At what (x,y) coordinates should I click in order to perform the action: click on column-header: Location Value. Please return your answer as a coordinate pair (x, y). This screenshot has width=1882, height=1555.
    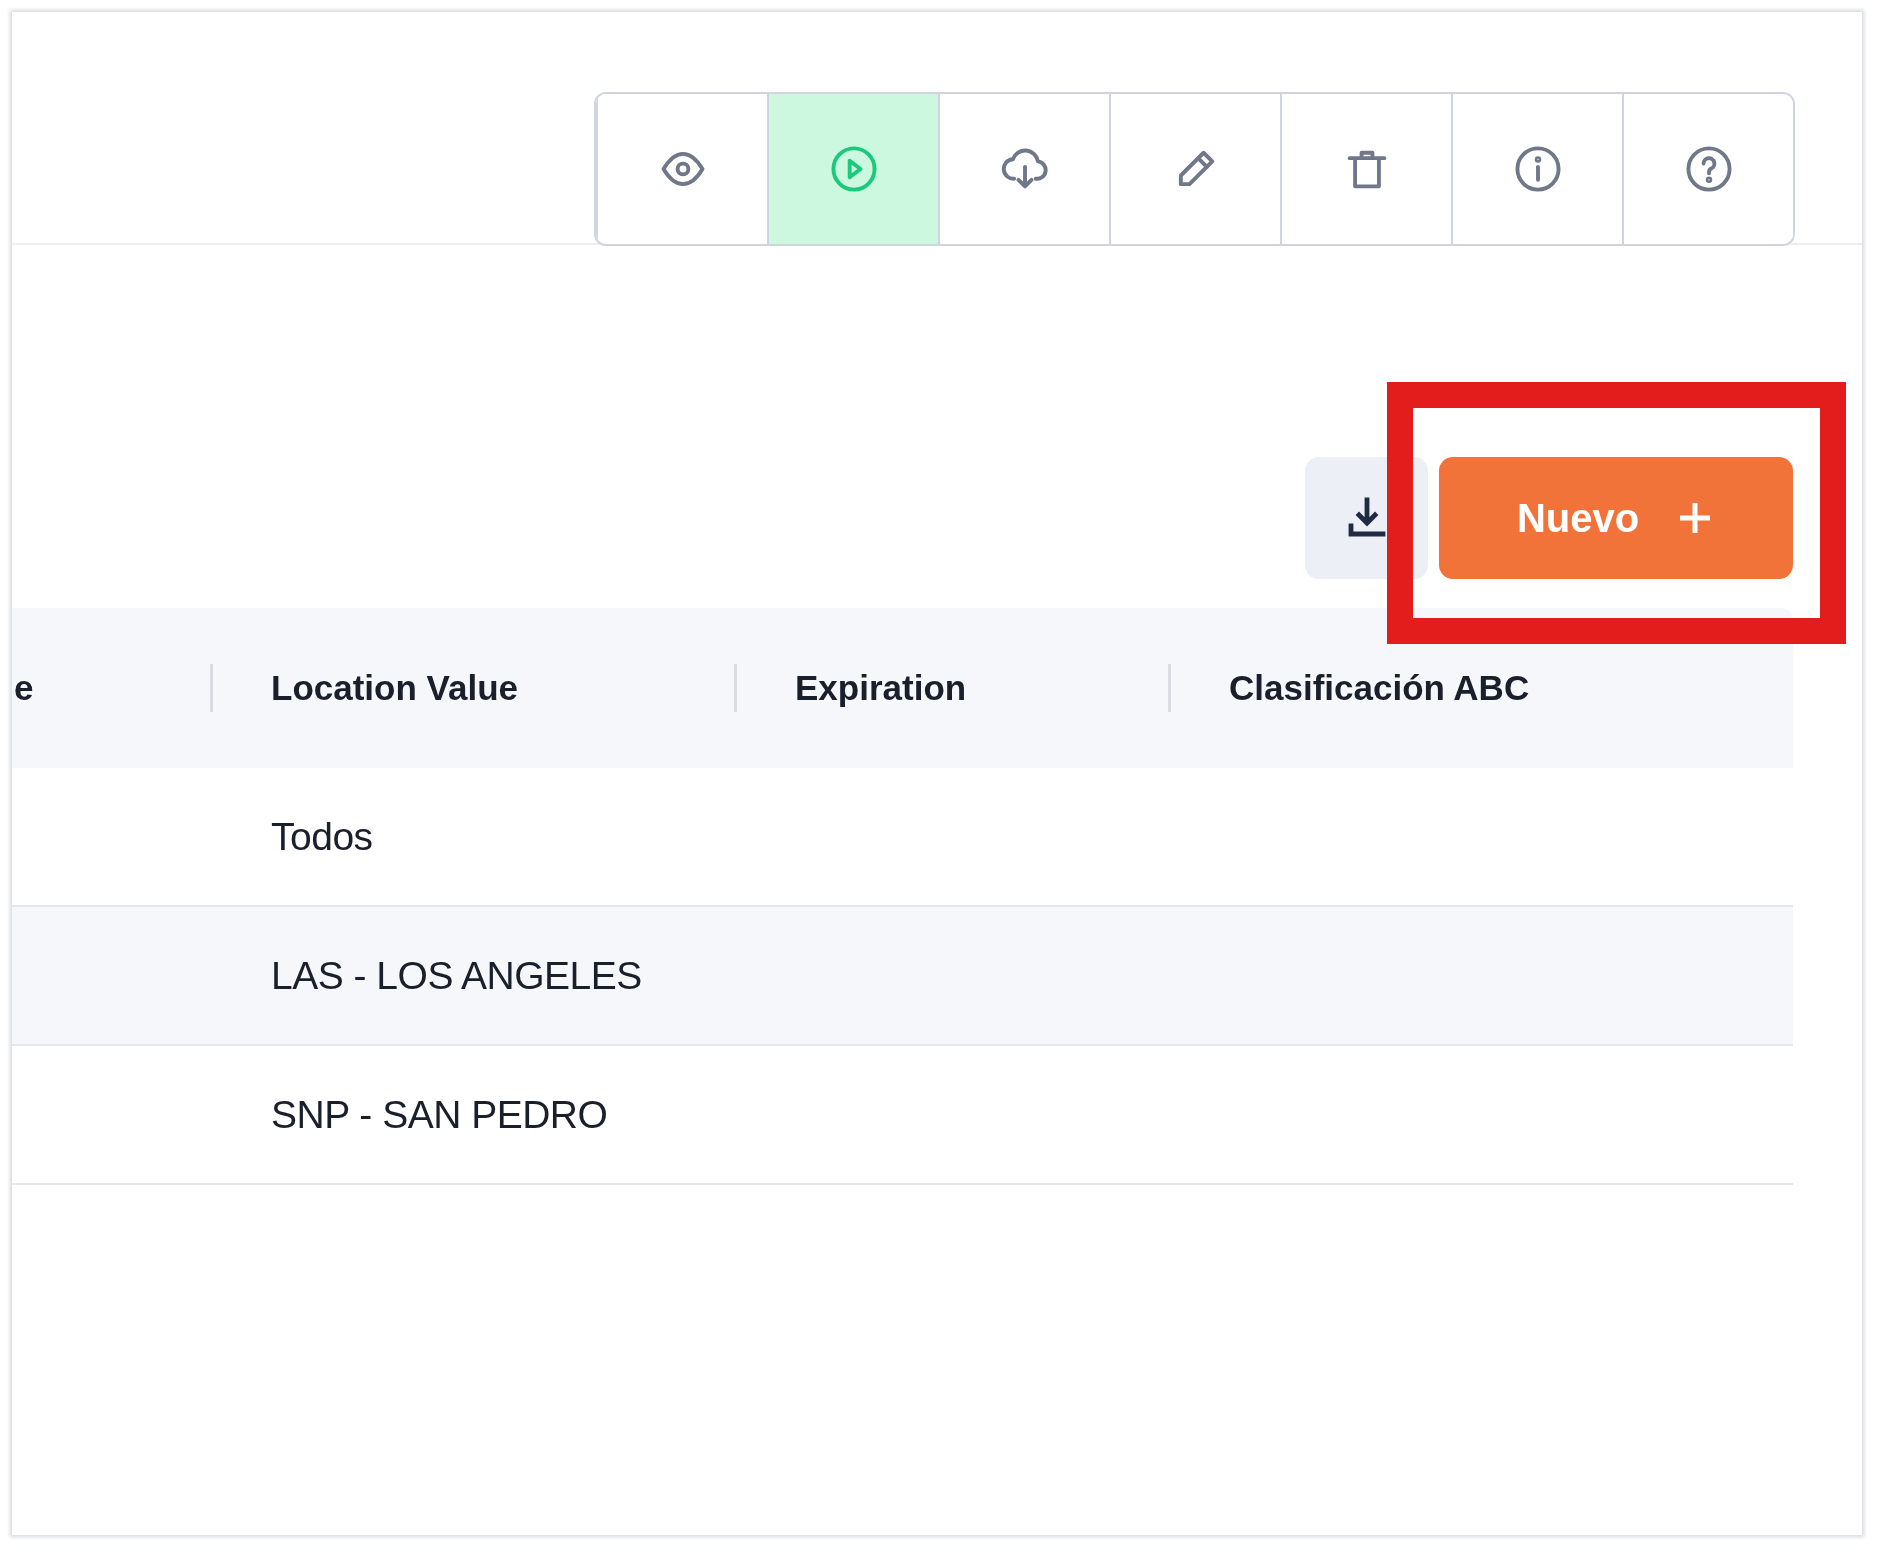
    Looking at the image, I should click on (394, 688).